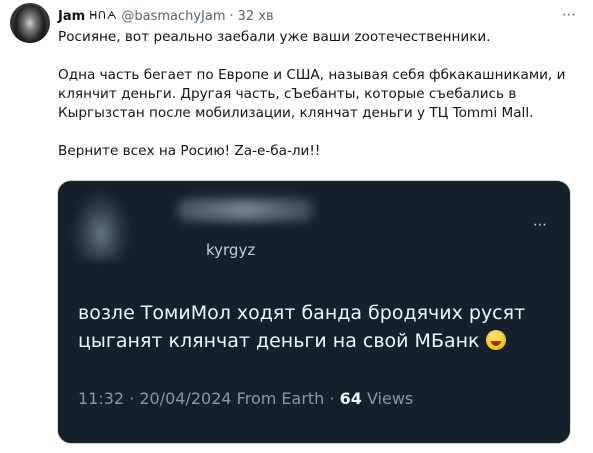 Image resolution: width=593 pixels, height=453 pixels. What do you see at coordinates (350, 398) in the screenshot?
I see `views-count: 64` at bounding box center [350, 398].